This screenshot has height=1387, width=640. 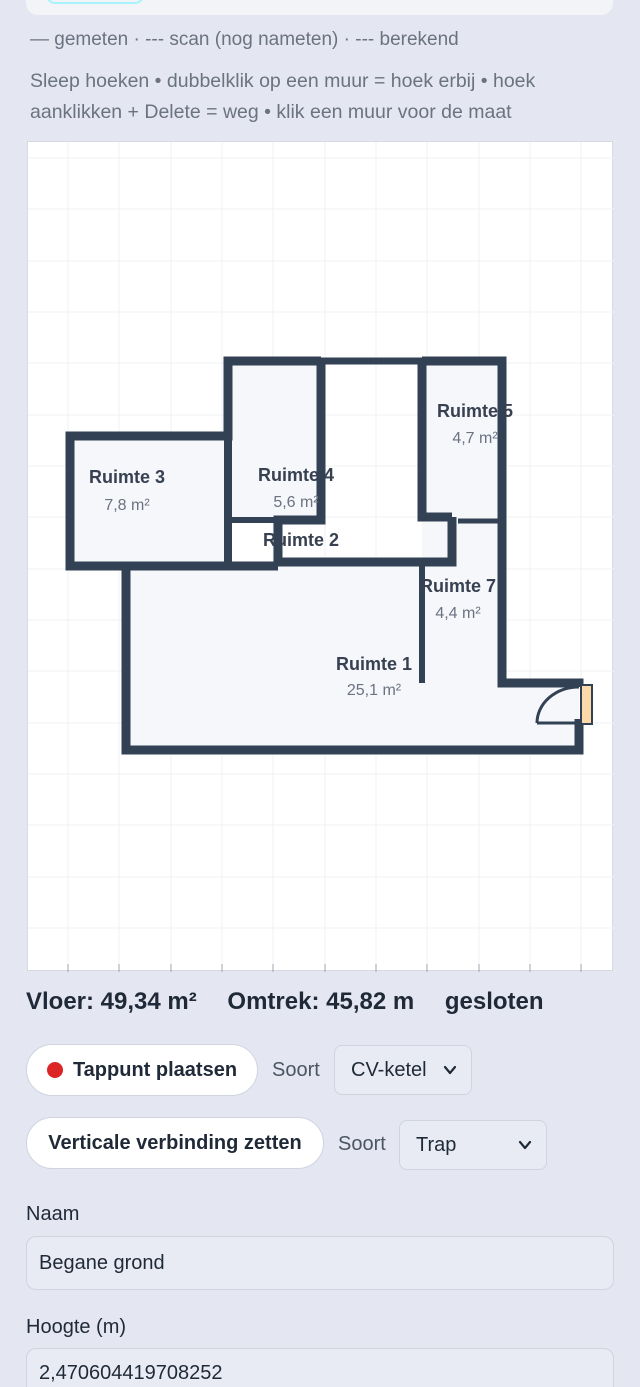 I want to click on room-label-name: Ruimte 1, so click(x=374, y=664).